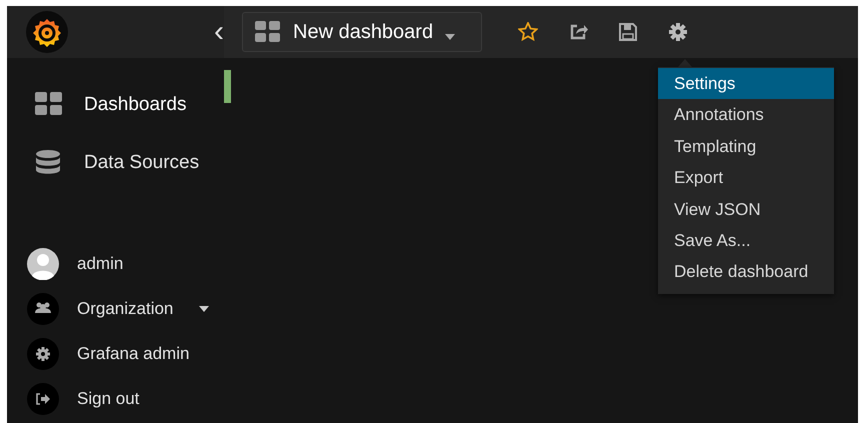 This screenshot has height=423, width=860. What do you see at coordinates (115, 105) in the screenshot?
I see `sidebar-item: Dashboards` at bounding box center [115, 105].